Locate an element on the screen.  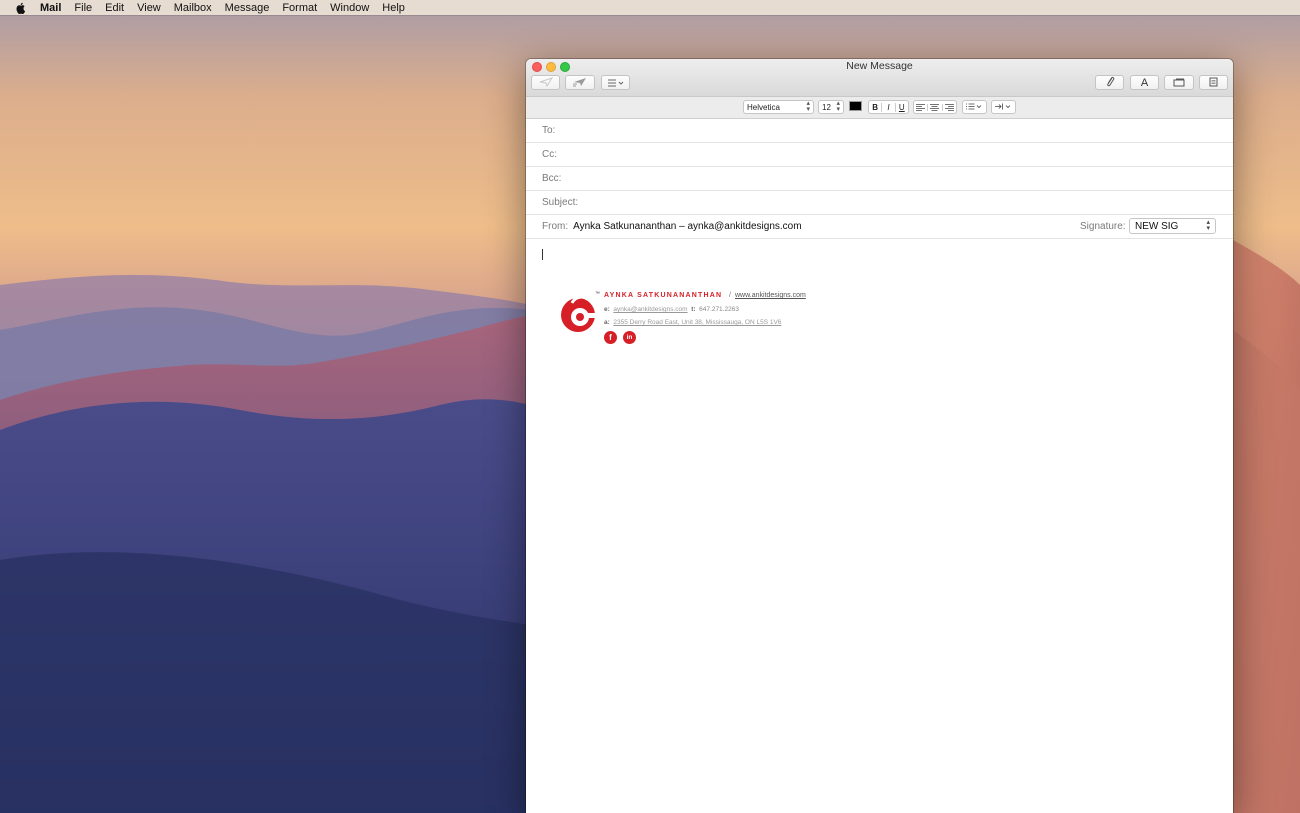
bold-button: B is located at coordinates (875, 107).